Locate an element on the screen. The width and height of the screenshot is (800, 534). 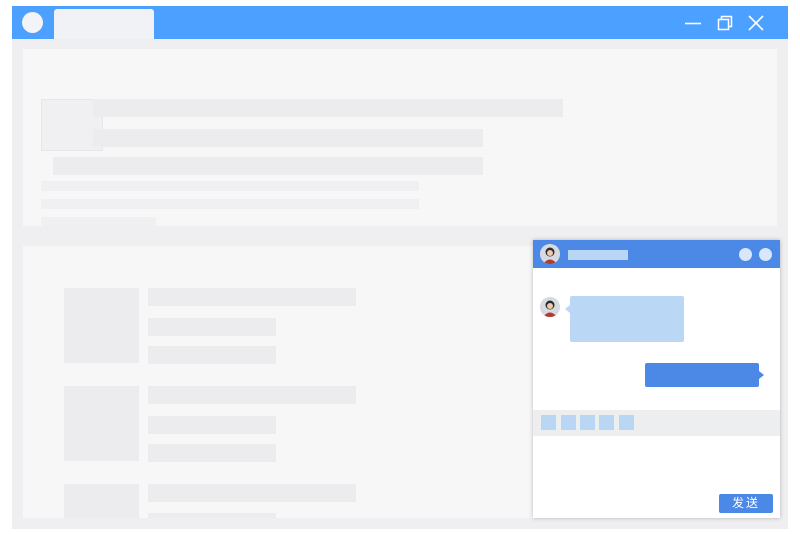
minimize-button is located at coordinates (693, 23).